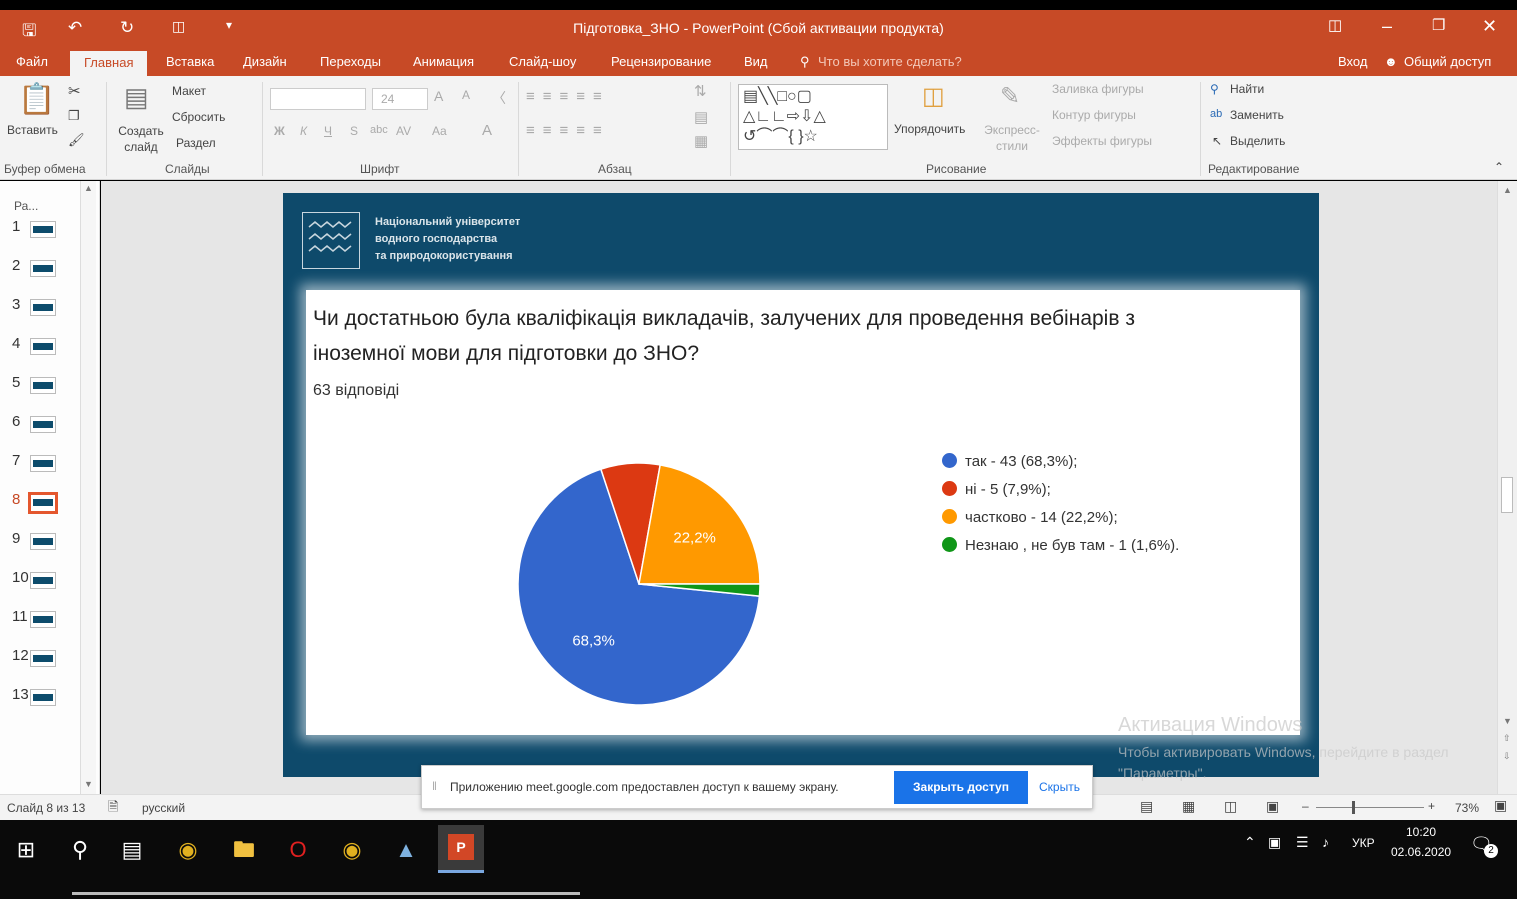 This screenshot has width=1517, height=899. Describe the element at coordinates (466, 95) in the screenshot. I see `shrink-font-icon: A` at that location.